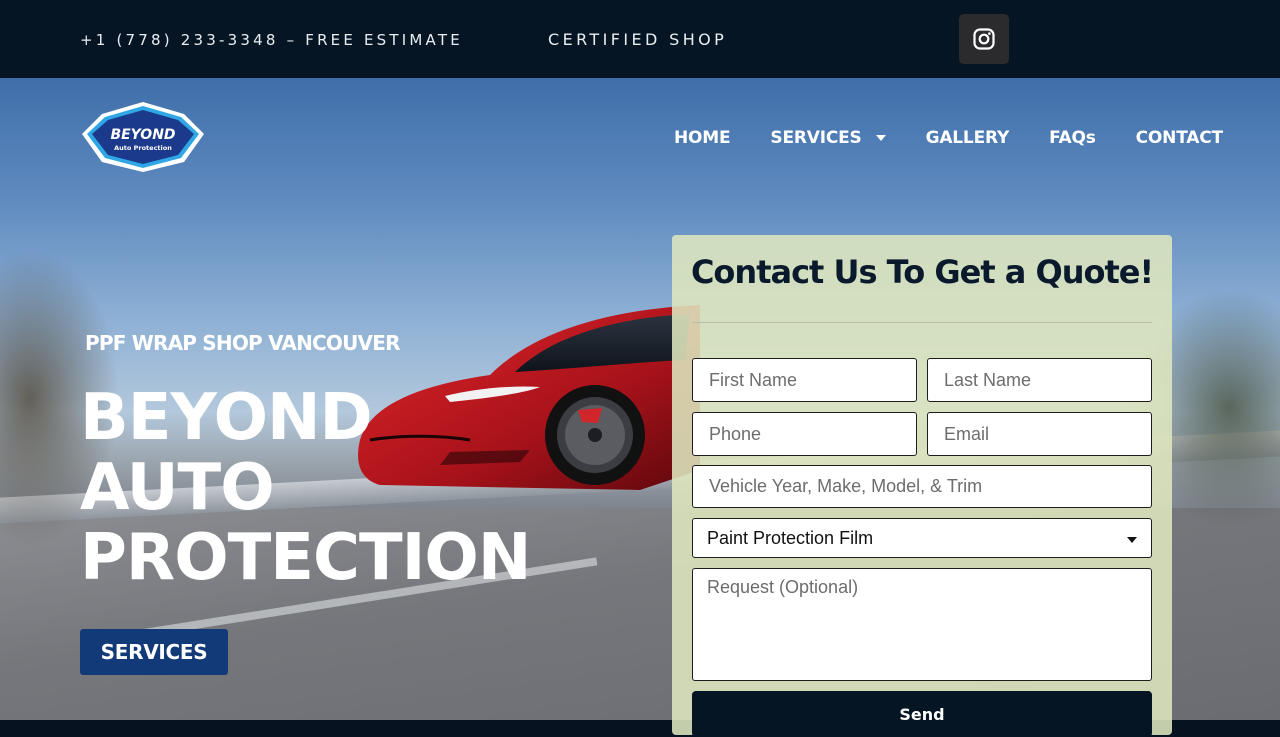 This screenshot has width=1280, height=737. I want to click on instagram-button, so click(984, 39).